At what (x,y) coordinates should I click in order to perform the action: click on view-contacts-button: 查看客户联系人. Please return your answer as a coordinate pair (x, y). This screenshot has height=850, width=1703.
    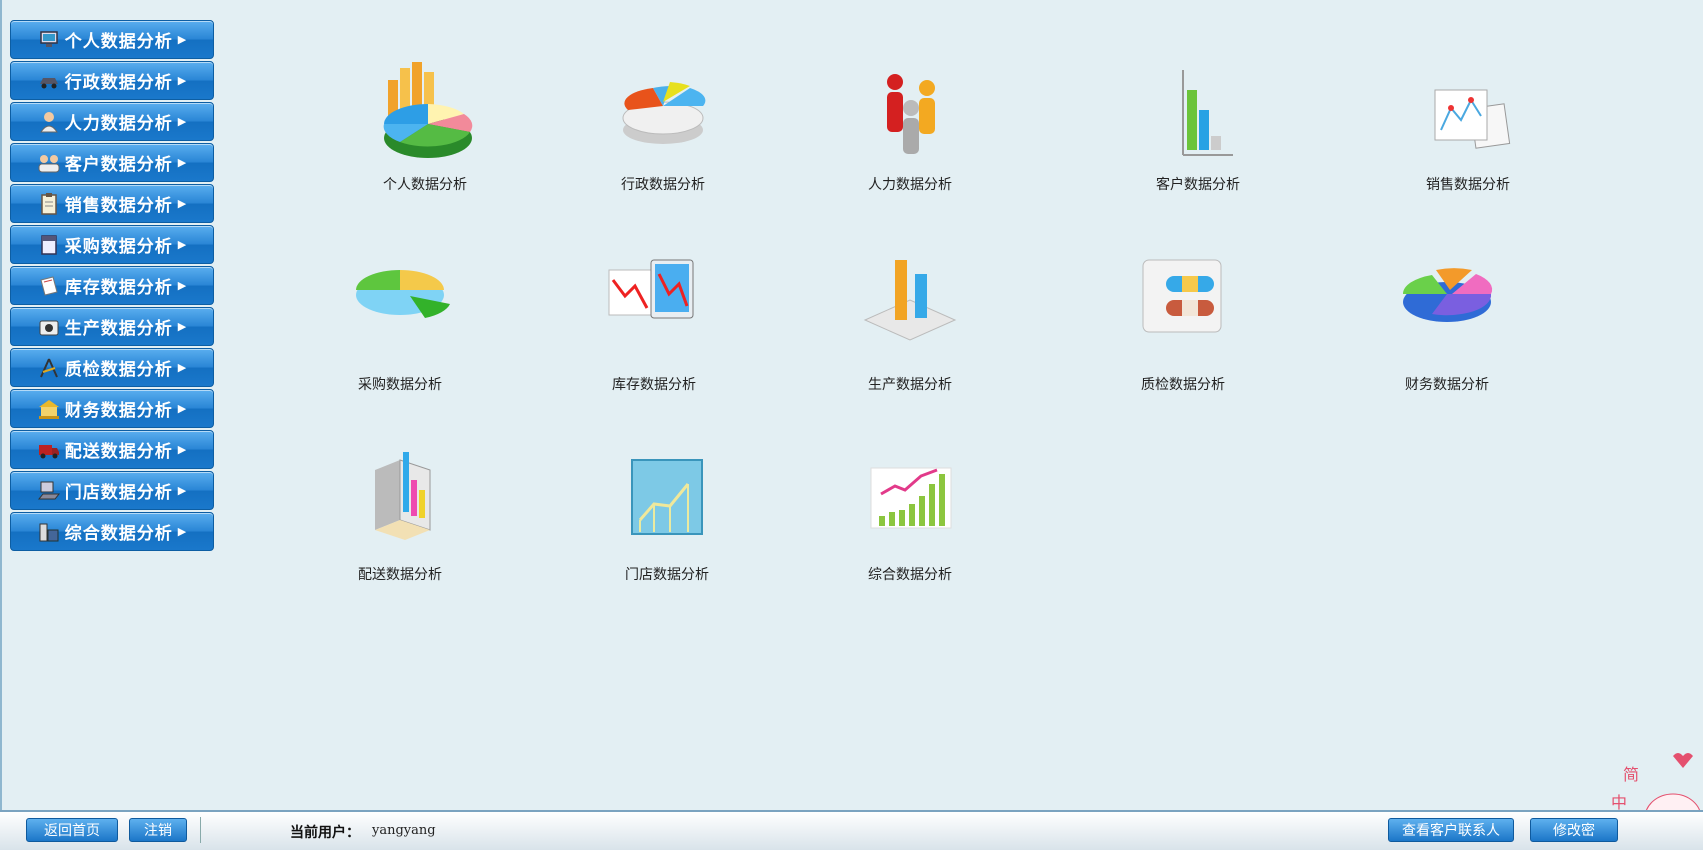
    Looking at the image, I should click on (1451, 830).